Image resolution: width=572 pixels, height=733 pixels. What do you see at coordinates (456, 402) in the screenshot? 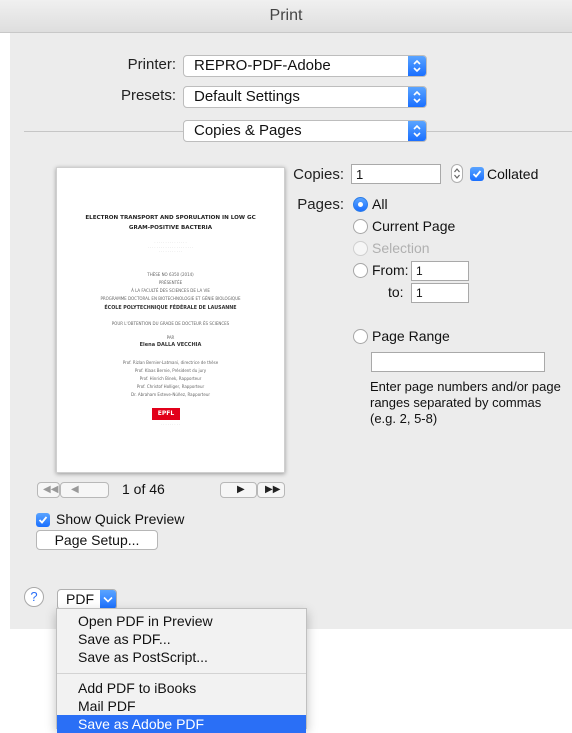
I see `hint-line: ranges separated by commas` at bounding box center [456, 402].